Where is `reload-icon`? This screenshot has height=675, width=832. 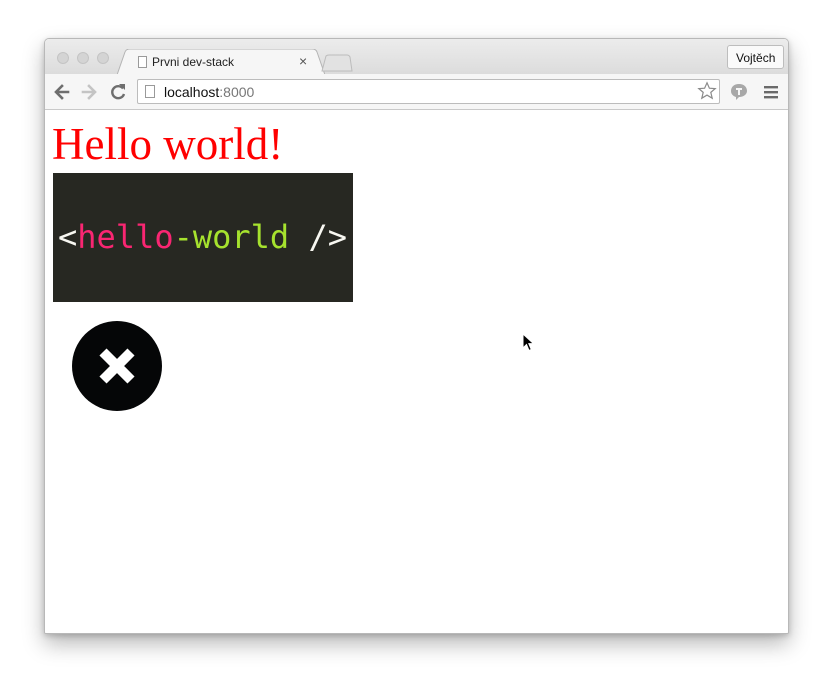 reload-icon is located at coordinates (118, 92).